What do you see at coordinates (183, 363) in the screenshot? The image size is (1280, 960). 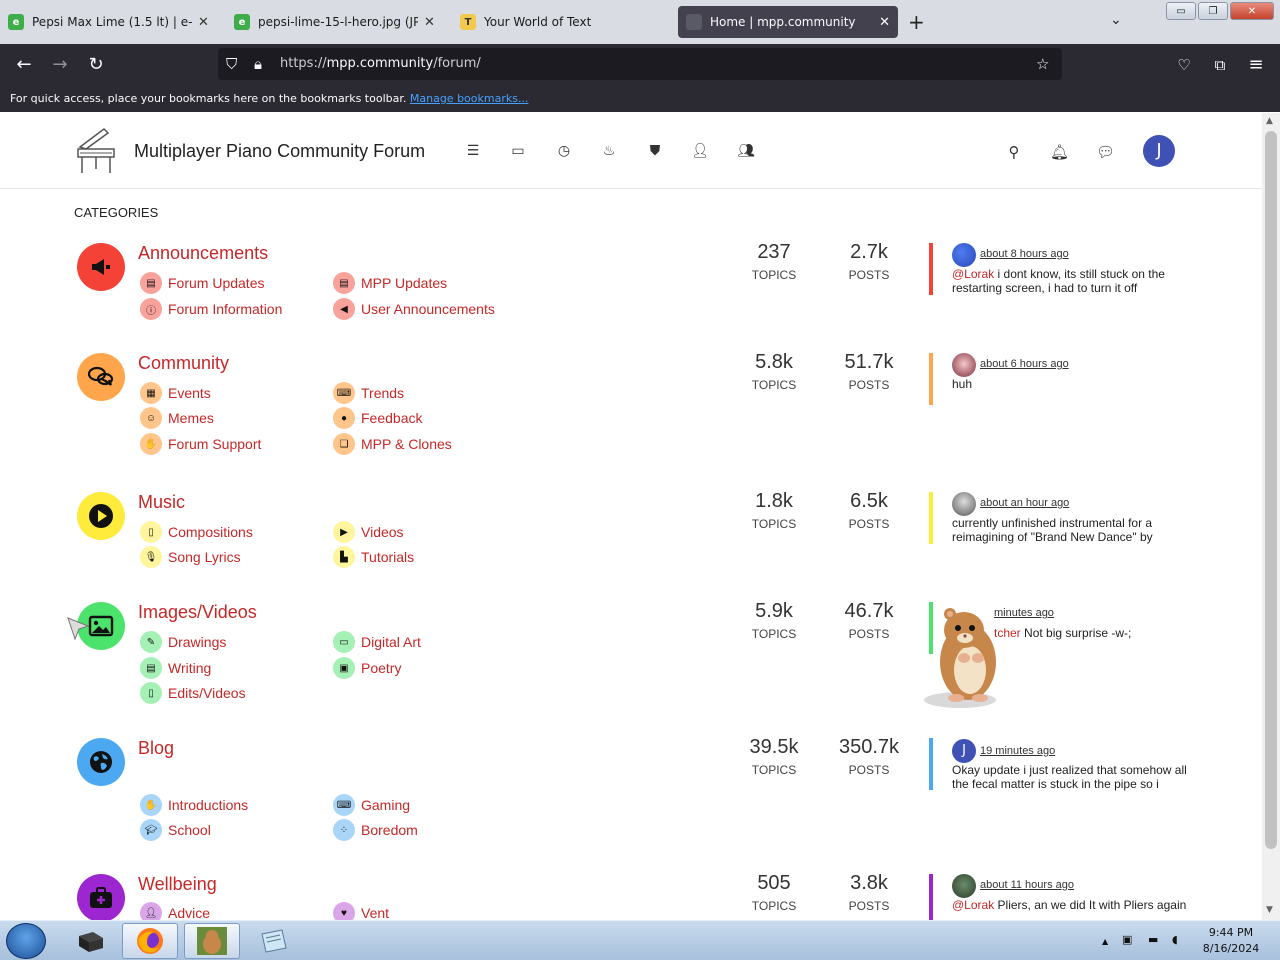 I see `category-title: Community` at bounding box center [183, 363].